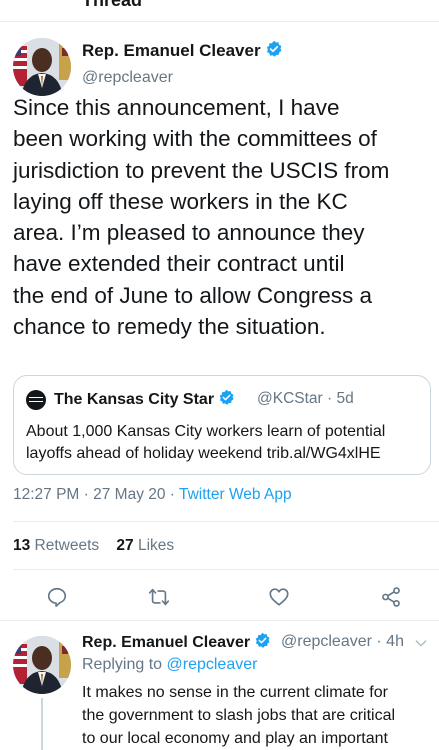  I want to click on tweet-timestamp: 12:27 PM · 27 May 20 ·, so click(96, 494).